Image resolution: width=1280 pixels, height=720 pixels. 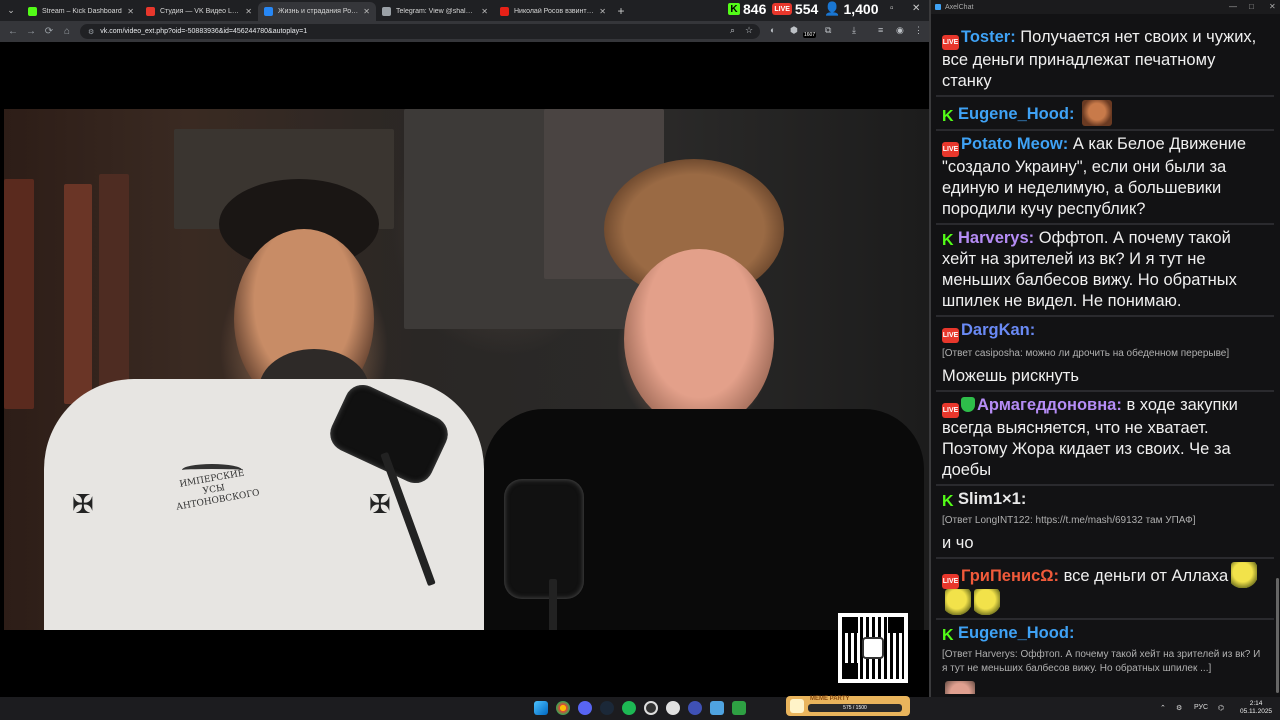 What do you see at coordinates (900, 30) in the screenshot?
I see `profile-icon: ◉` at bounding box center [900, 30].